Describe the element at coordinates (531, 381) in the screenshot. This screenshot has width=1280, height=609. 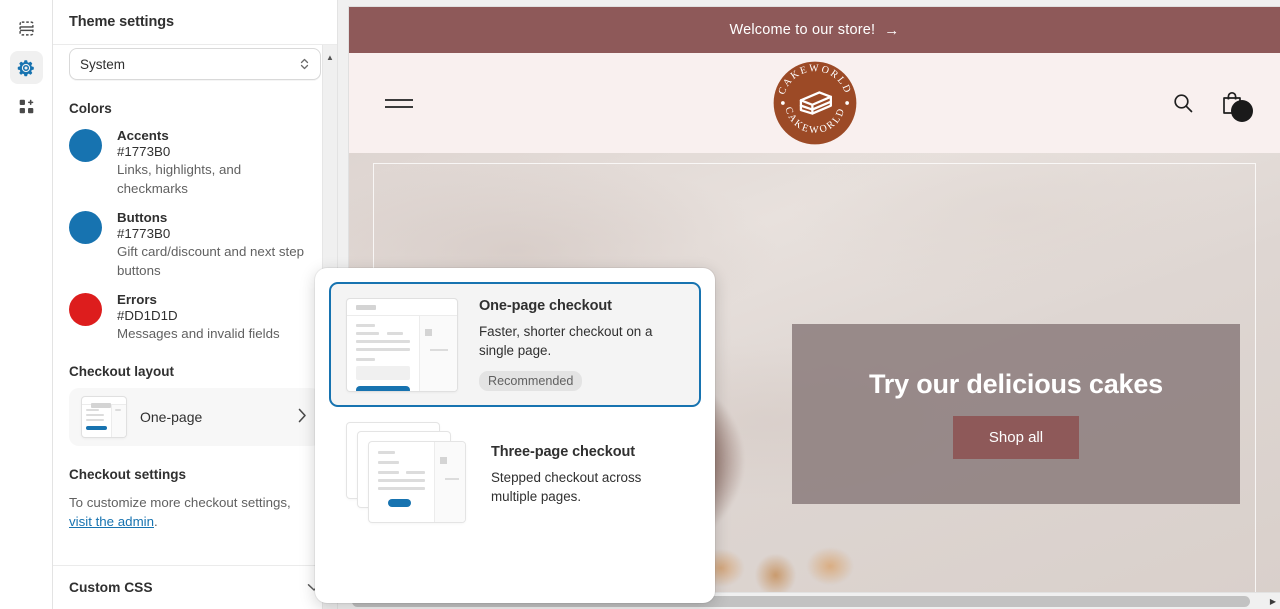
I see `recommended-badge: Recommended` at that location.